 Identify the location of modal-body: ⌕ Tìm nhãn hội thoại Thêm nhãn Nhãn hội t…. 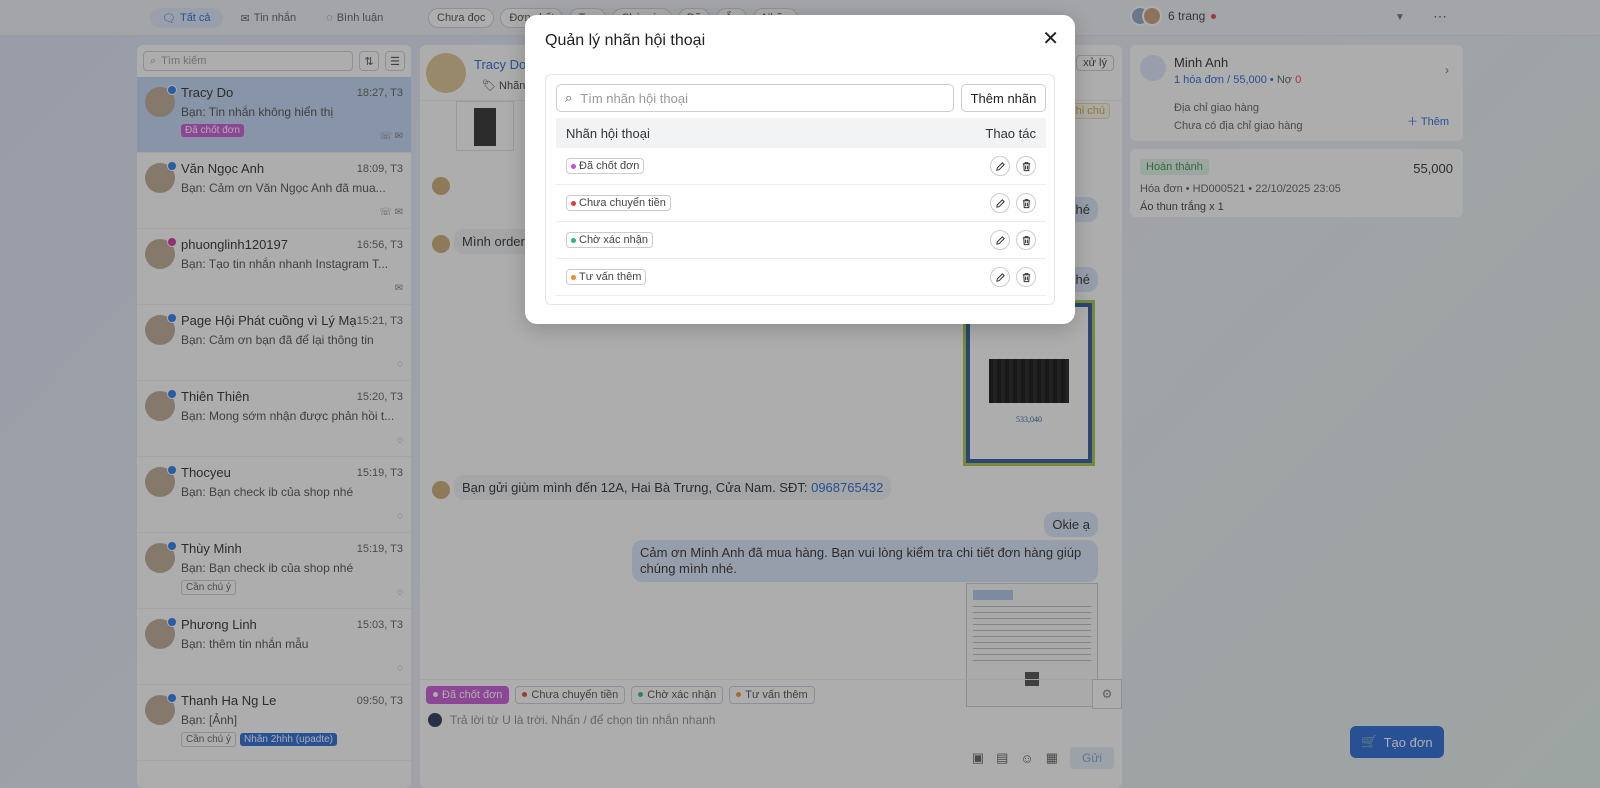
(800, 189).